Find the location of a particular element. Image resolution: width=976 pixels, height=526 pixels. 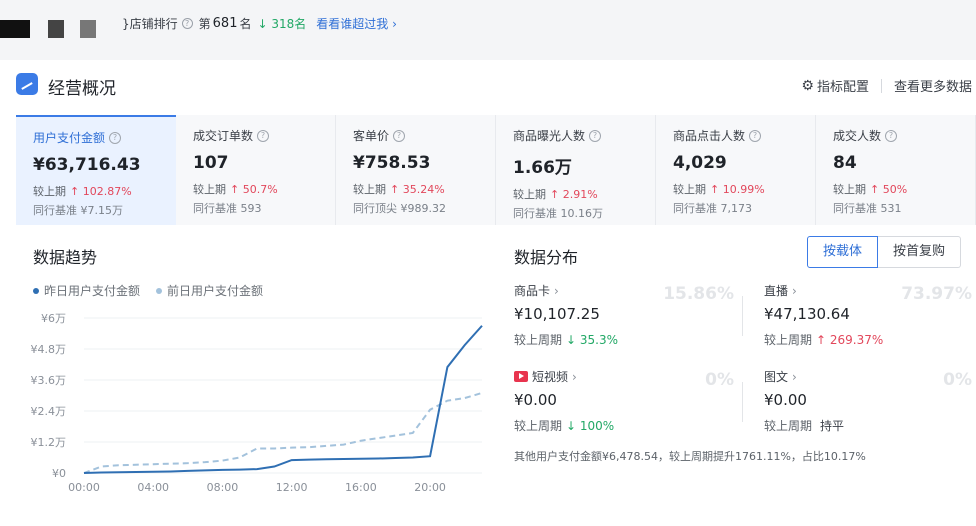

by-first-repeat-button: 按首复购 is located at coordinates (920, 252).